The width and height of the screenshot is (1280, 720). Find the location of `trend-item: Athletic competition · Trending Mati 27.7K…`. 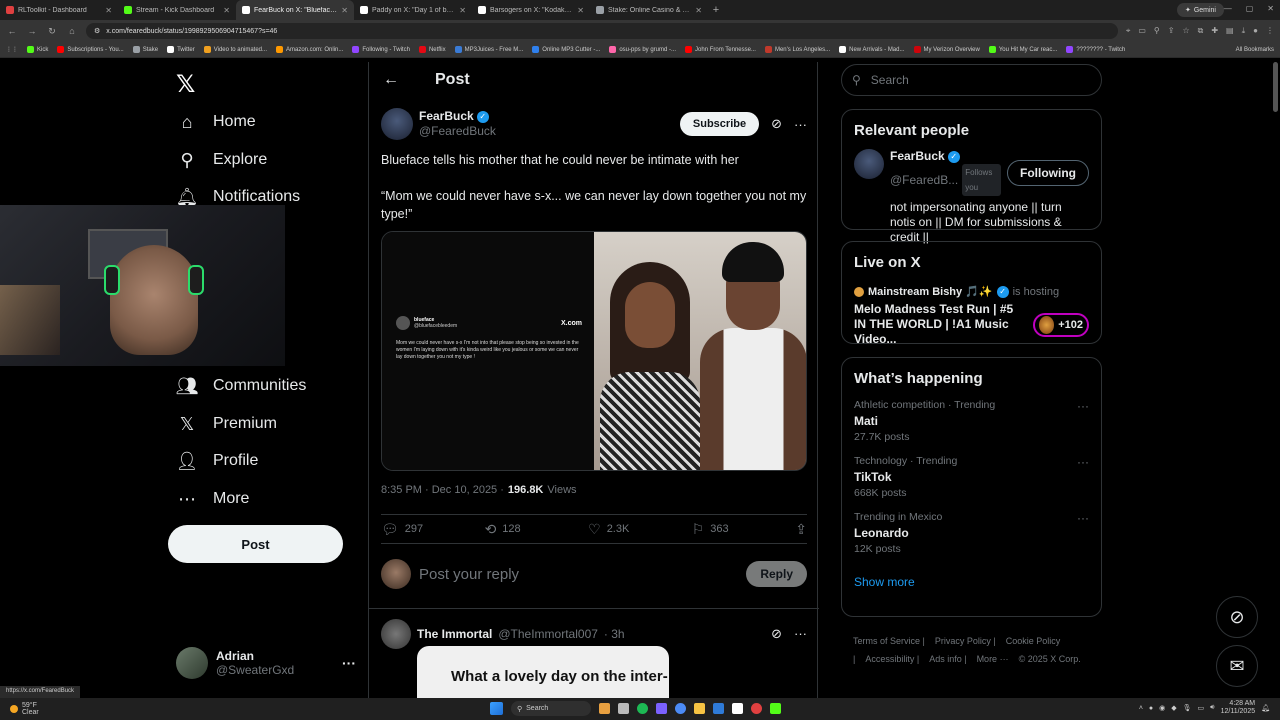

trend-item: Athletic competition · Trending Mati 27.7K… is located at coordinates (971, 415).